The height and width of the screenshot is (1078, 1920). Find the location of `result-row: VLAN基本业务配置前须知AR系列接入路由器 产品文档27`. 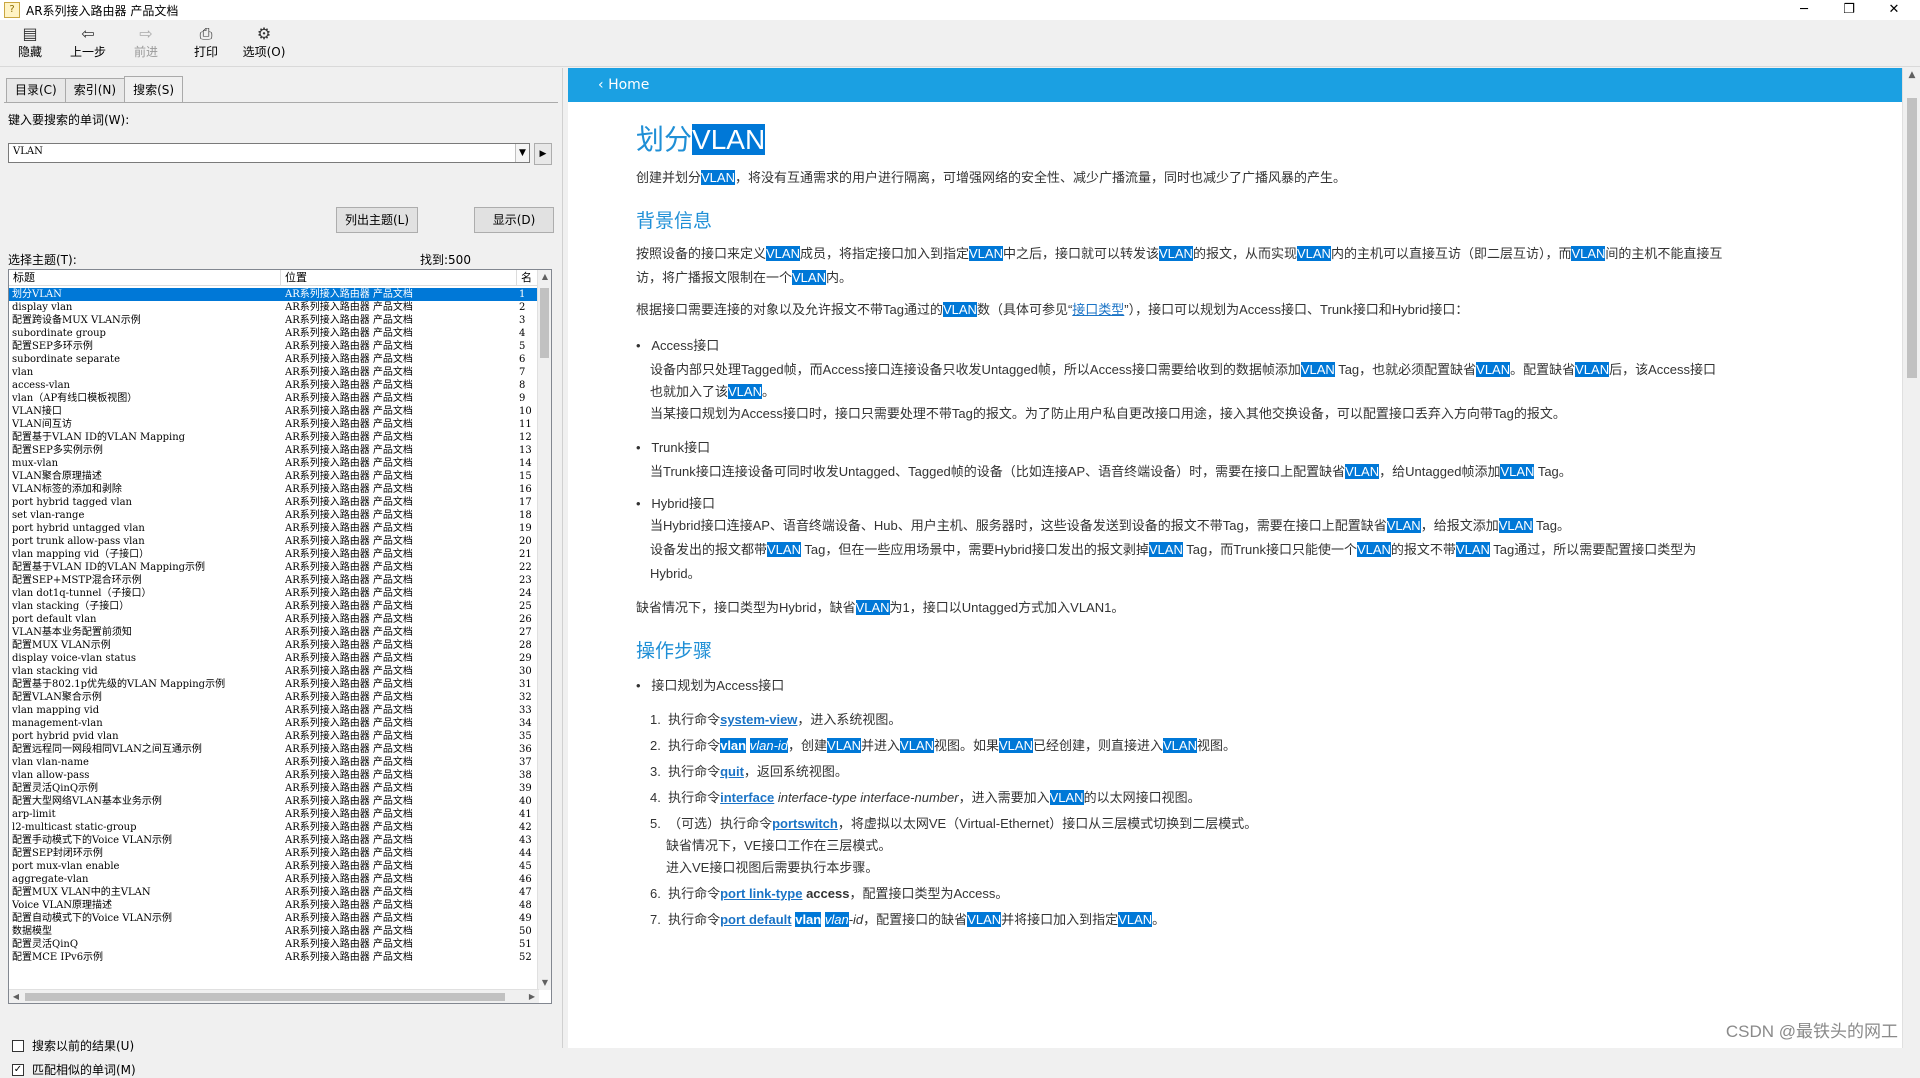

result-row: VLAN基本业务配置前须知AR系列接入路由器 产品文档27 is located at coordinates (274, 632).